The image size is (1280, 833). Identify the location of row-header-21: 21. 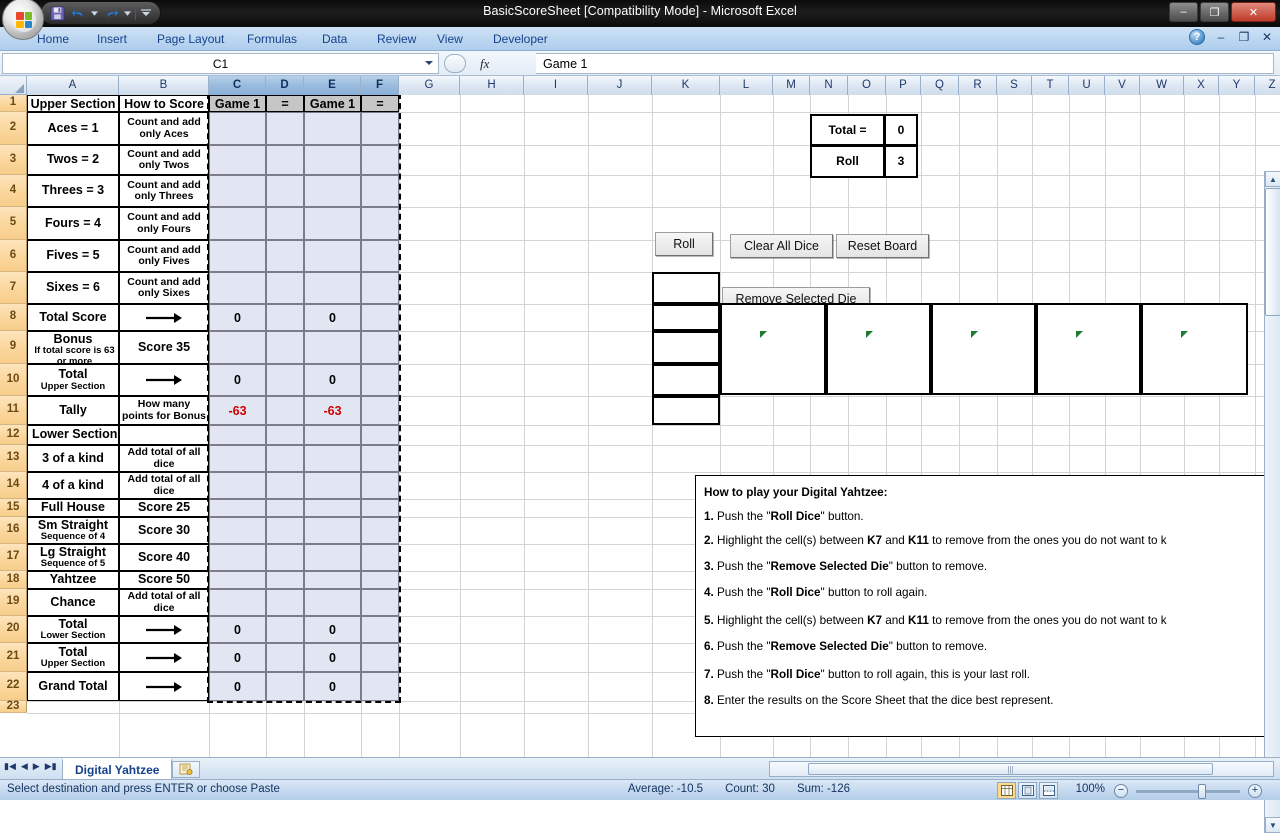
(13, 657).